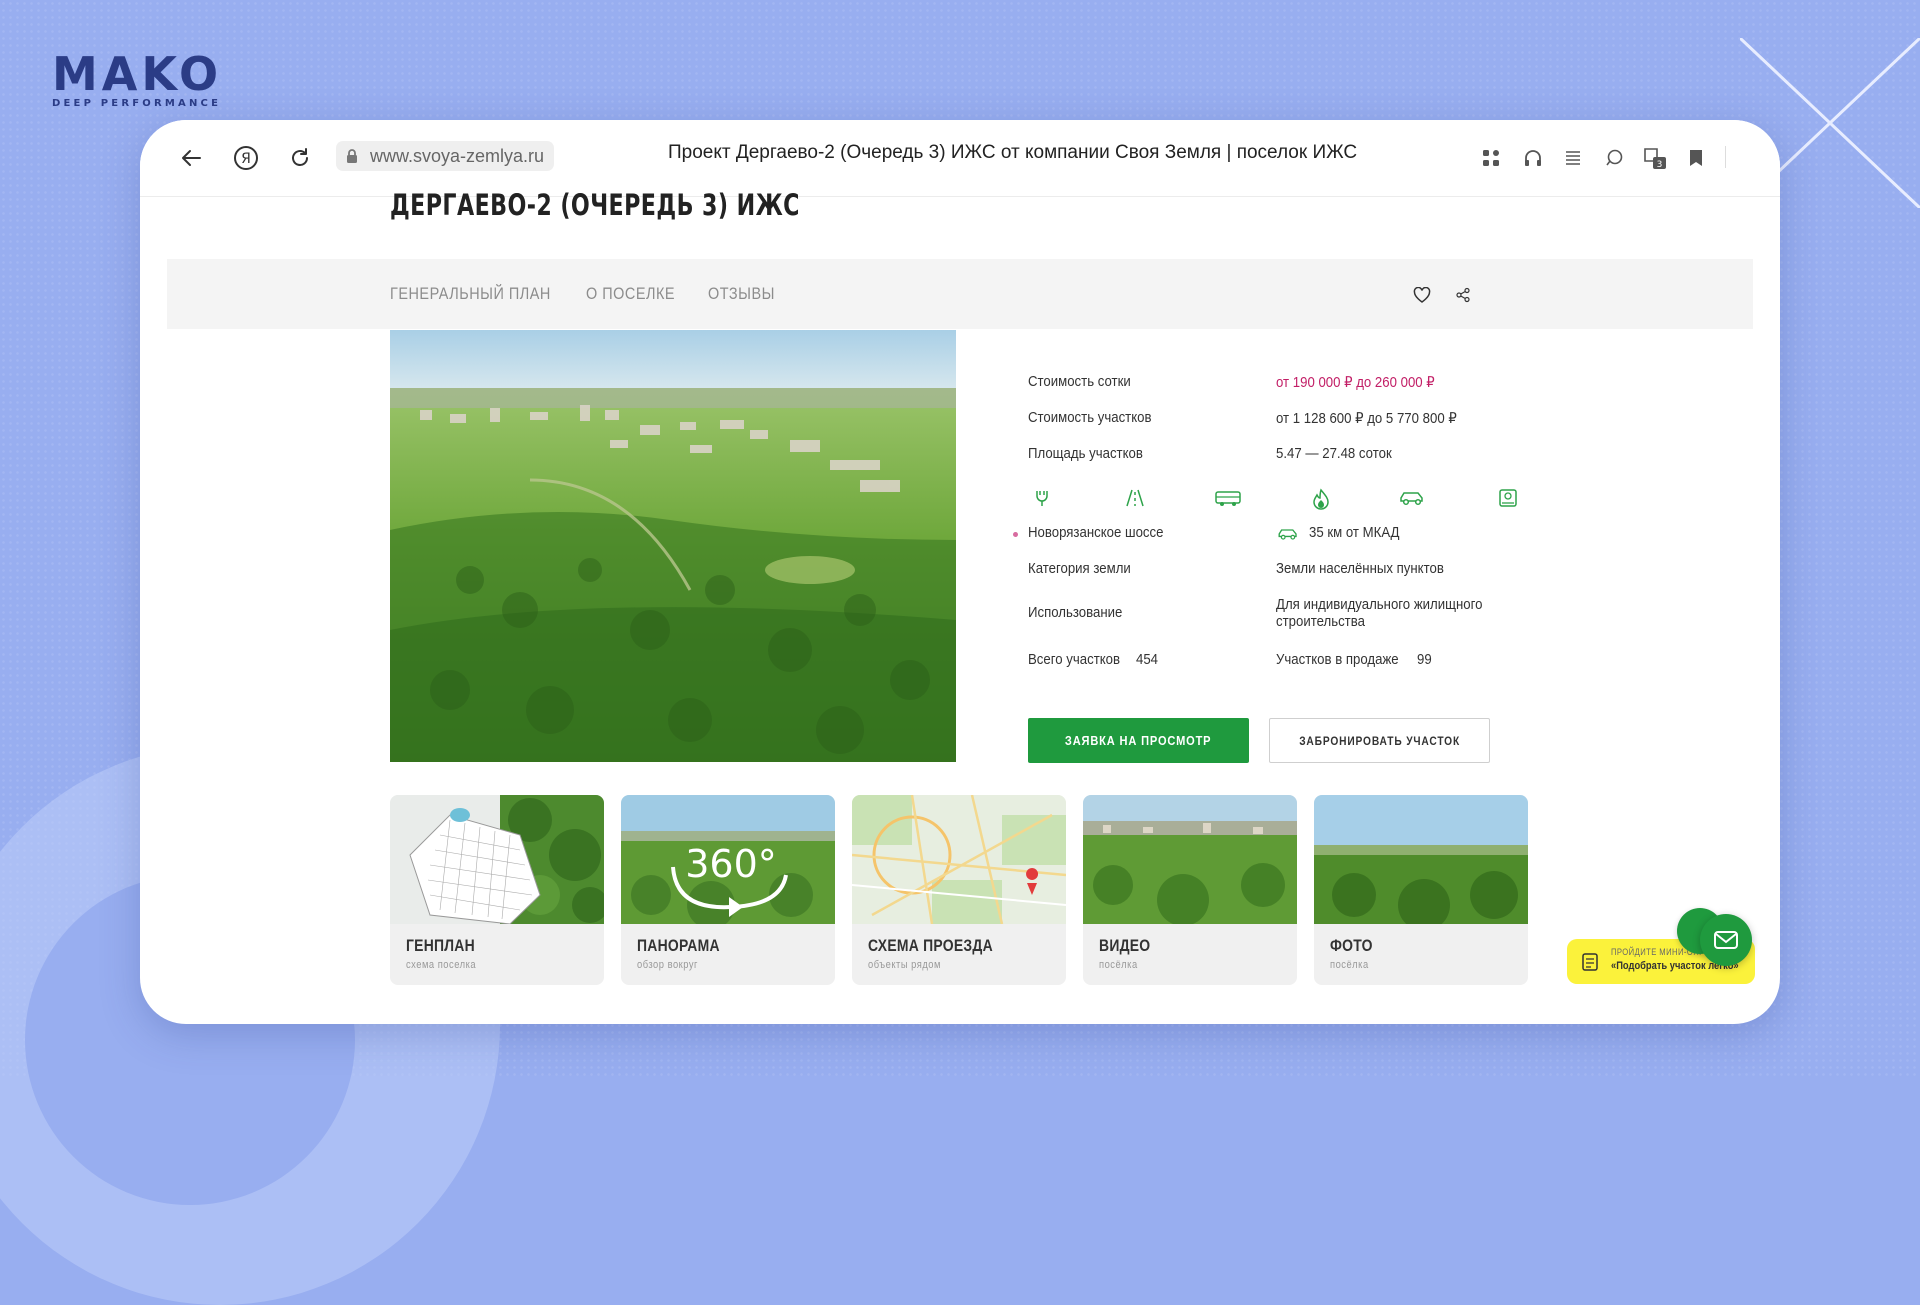 This screenshot has height=1305, width=1920. What do you see at coordinates (300, 158) in the screenshot?
I see `reload-icon` at bounding box center [300, 158].